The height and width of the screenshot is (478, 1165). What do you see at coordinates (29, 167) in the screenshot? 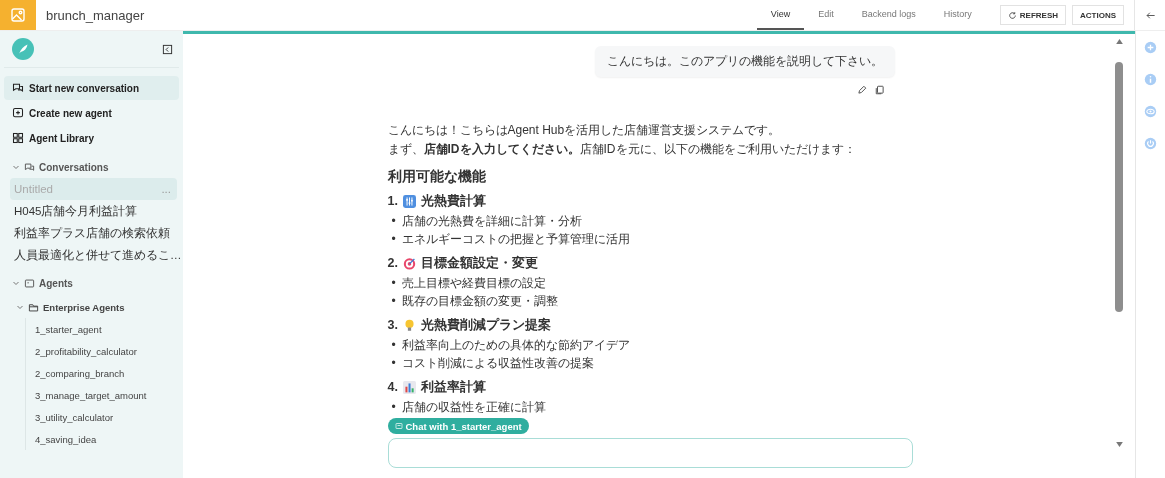
I see `conversations-icon` at bounding box center [29, 167].